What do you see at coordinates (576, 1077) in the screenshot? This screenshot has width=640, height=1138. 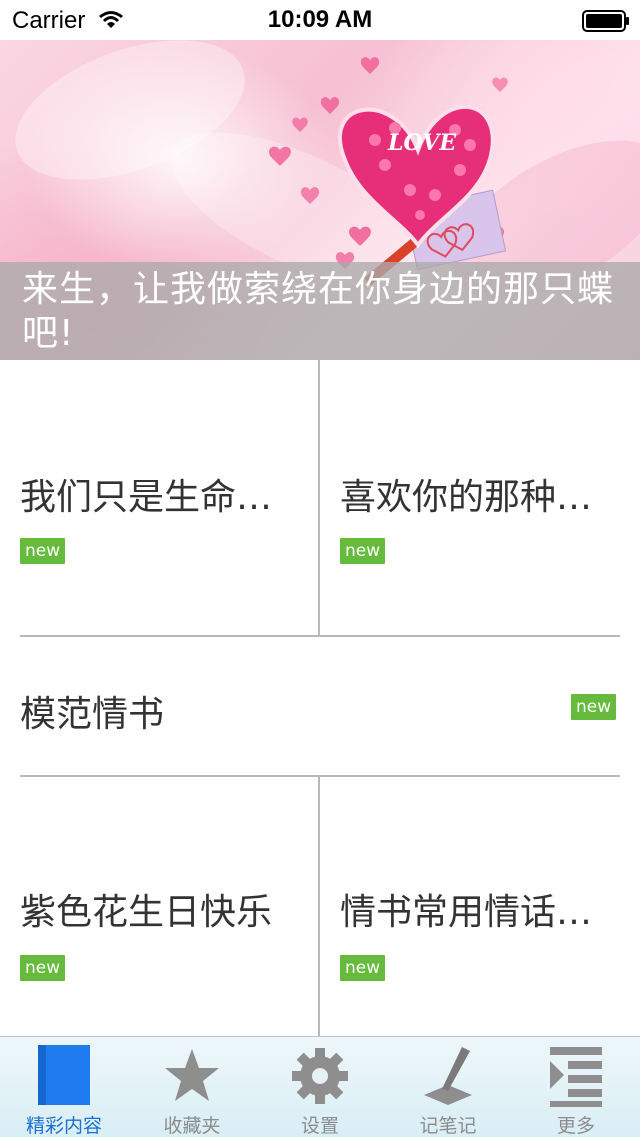 I see `more-list-icon` at bounding box center [576, 1077].